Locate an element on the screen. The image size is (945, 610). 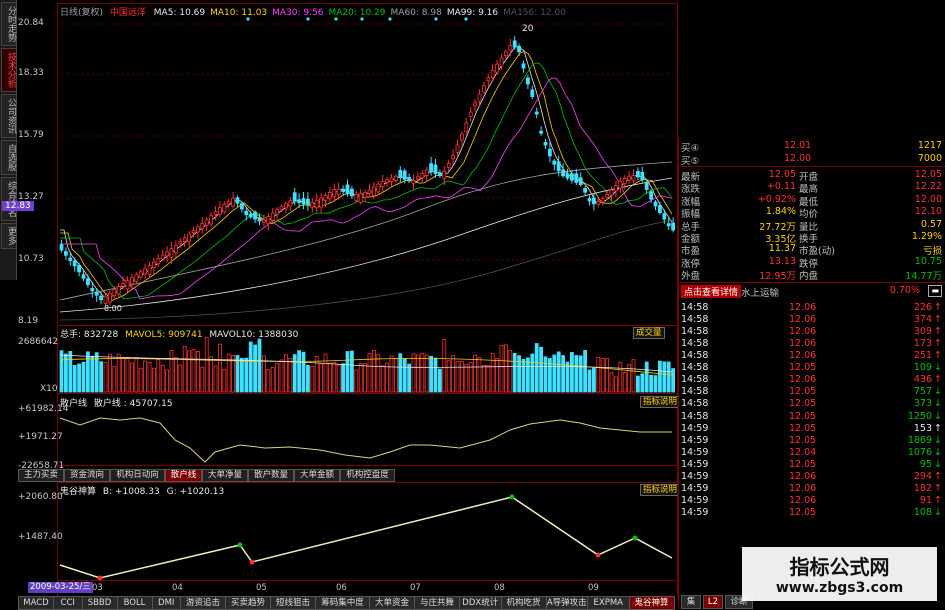
stat-row-2: 涨幅 +0.92% 最低 12.00 is located at coordinates (812, 201).